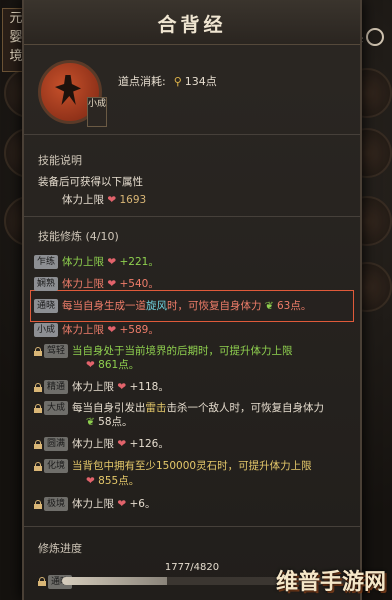 The image size is (392, 600). Describe the element at coordinates (219, 480) in the screenshot. I see `cultivation-row-cont: ❤ 855点。` at that location.